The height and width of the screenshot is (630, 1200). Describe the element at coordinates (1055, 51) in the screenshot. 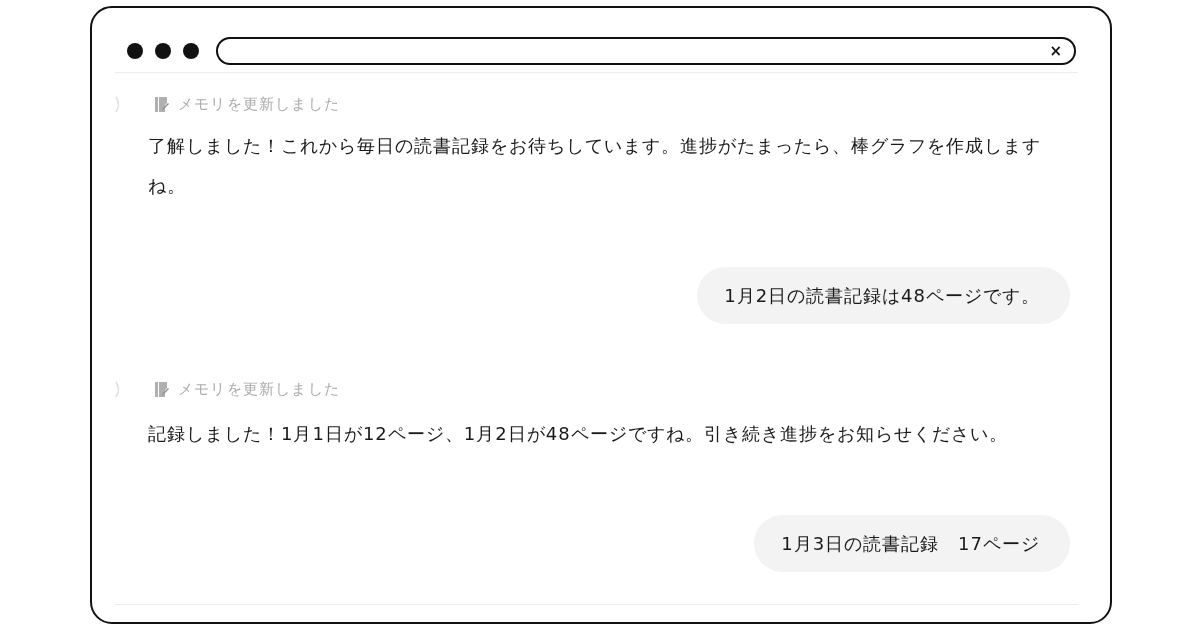

I see `close-button: ×` at that location.